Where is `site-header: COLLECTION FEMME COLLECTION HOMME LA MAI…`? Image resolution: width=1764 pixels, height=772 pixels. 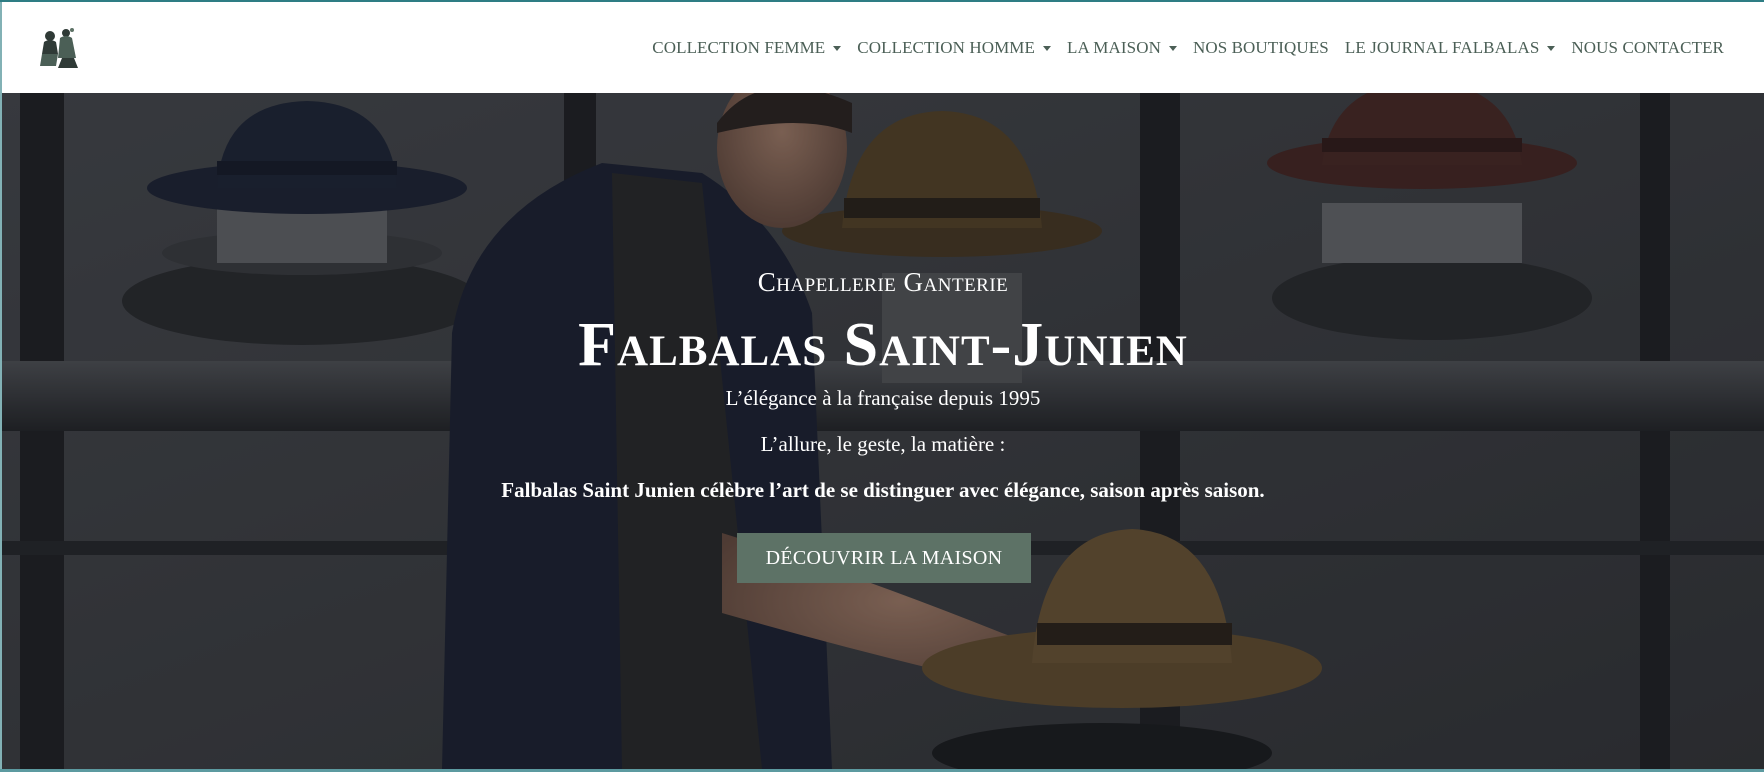 site-header: COLLECTION FEMME COLLECTION HOMME LA MAI… is located at coordinates (883, 47).